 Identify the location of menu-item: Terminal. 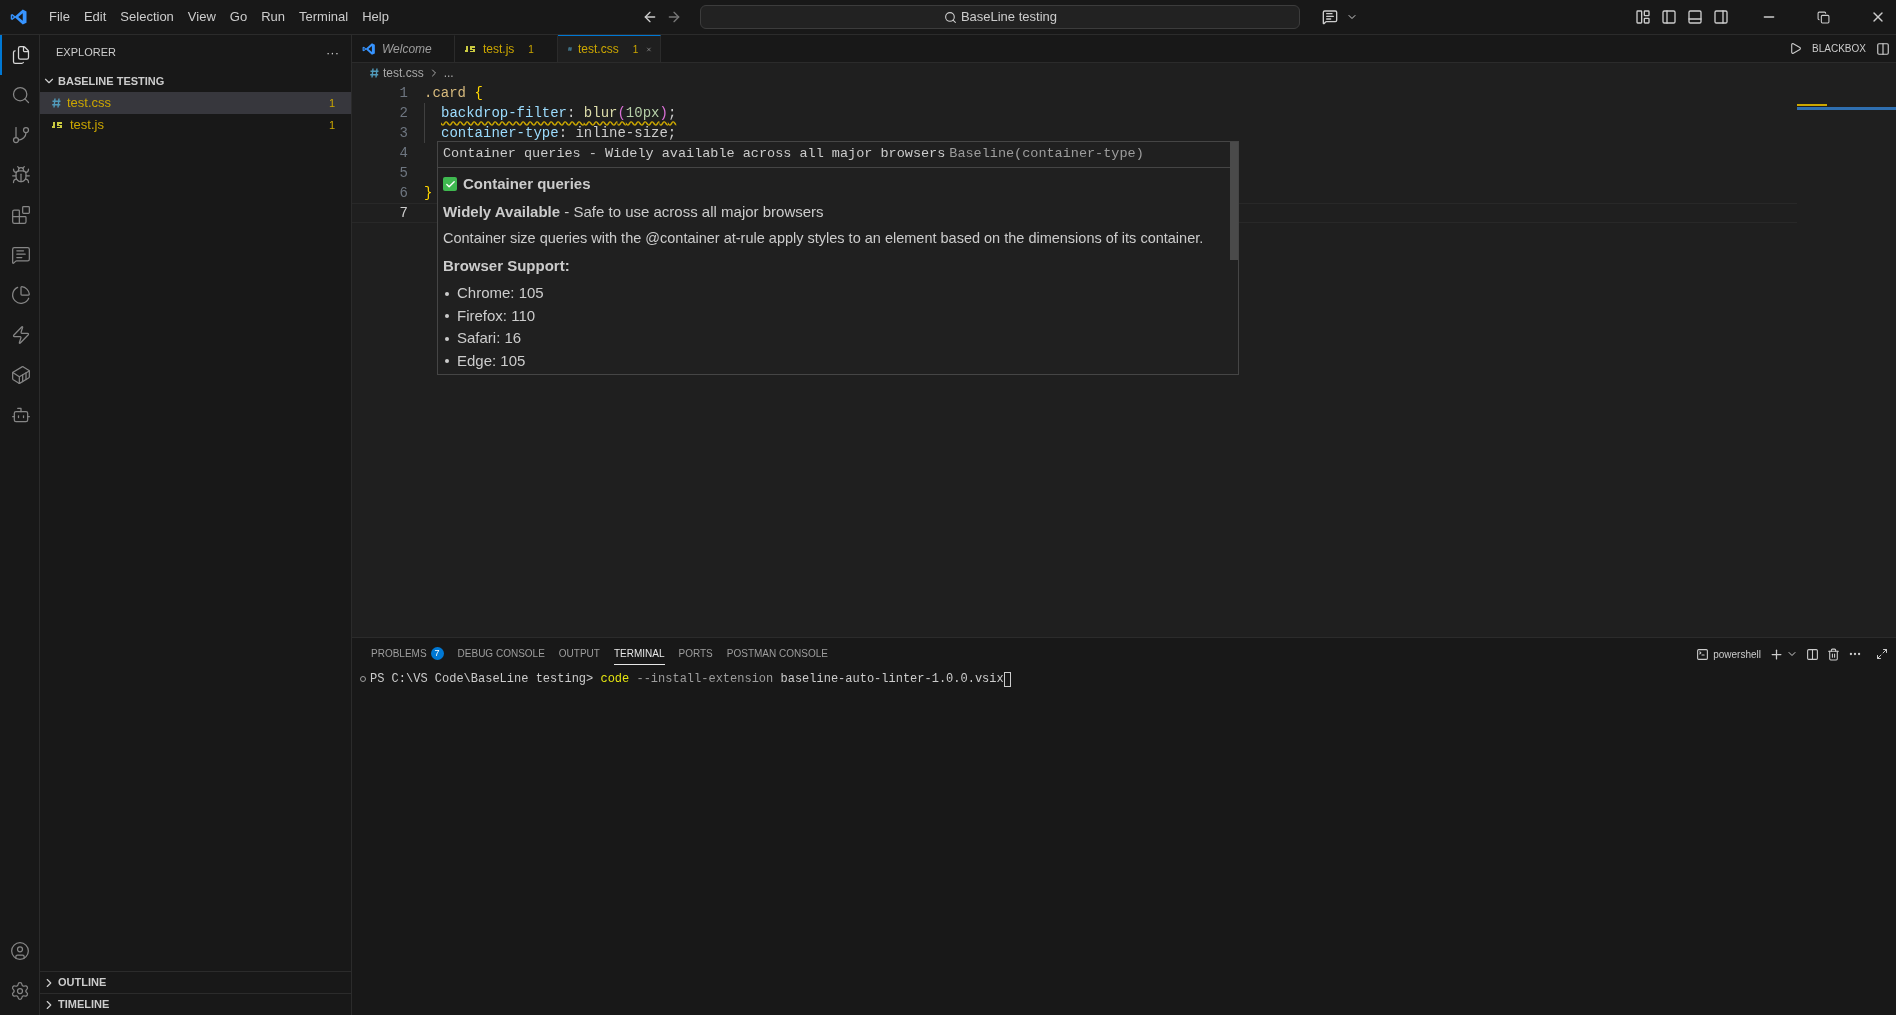
(324, 17).